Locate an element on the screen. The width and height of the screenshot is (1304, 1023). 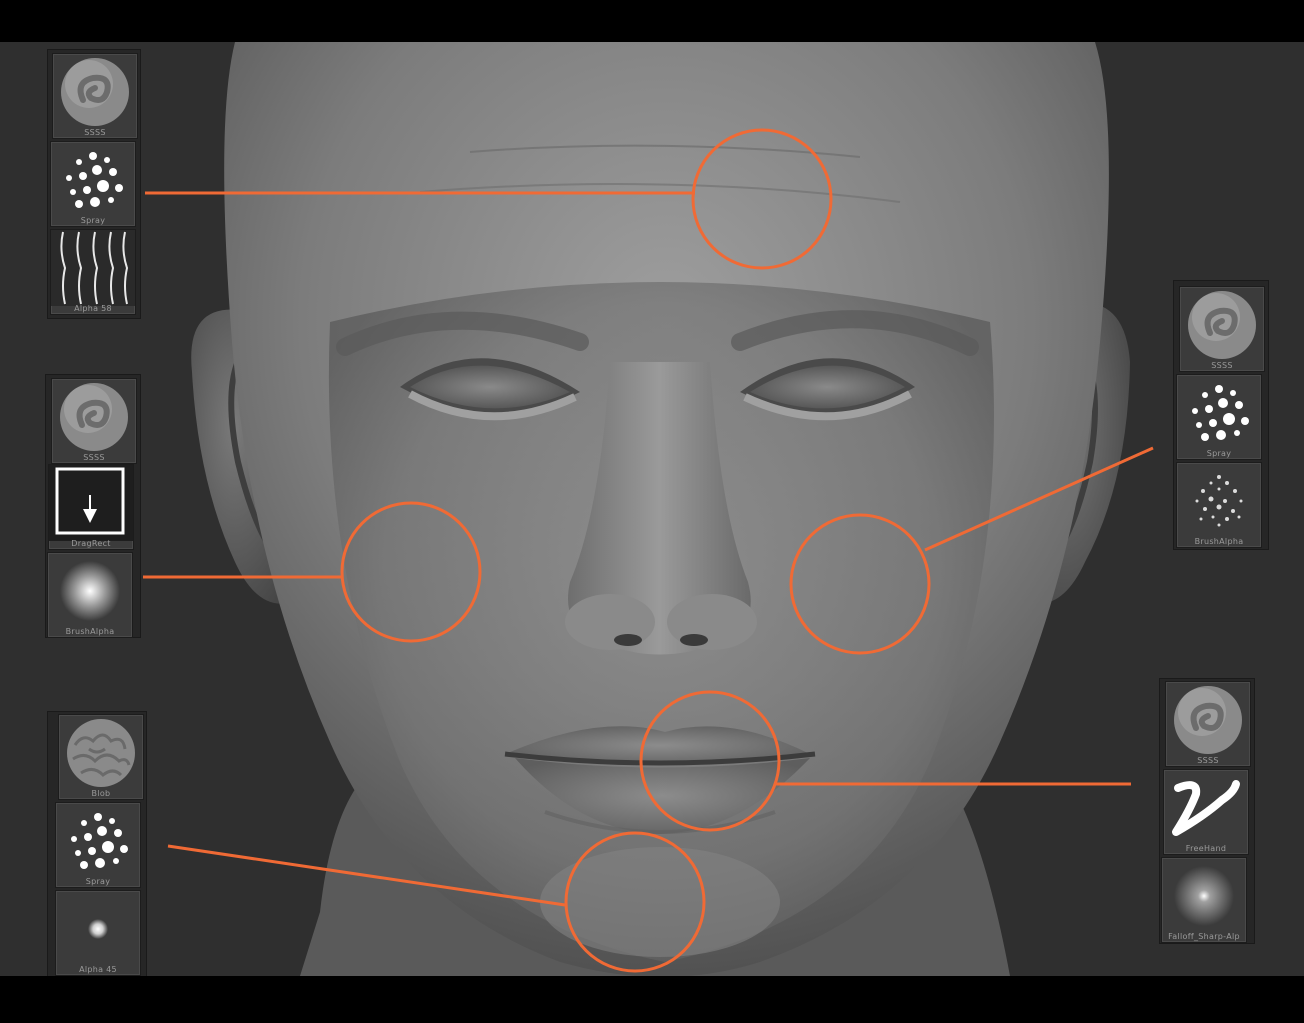
stroke-label: FreeHand is located at coordinates (1206, 848).